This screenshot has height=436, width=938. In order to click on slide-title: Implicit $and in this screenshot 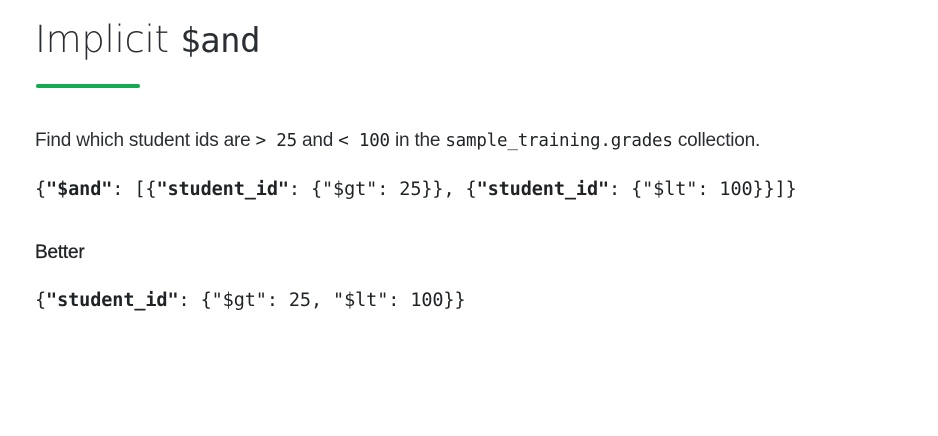, I will do `click(148, 40)`.